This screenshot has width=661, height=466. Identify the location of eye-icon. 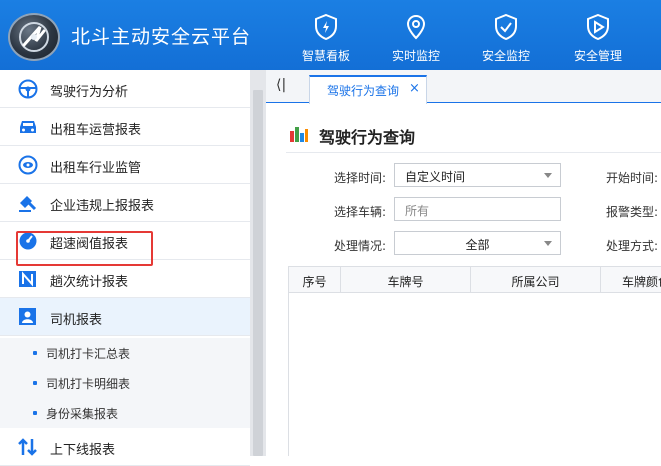
(28, 165).